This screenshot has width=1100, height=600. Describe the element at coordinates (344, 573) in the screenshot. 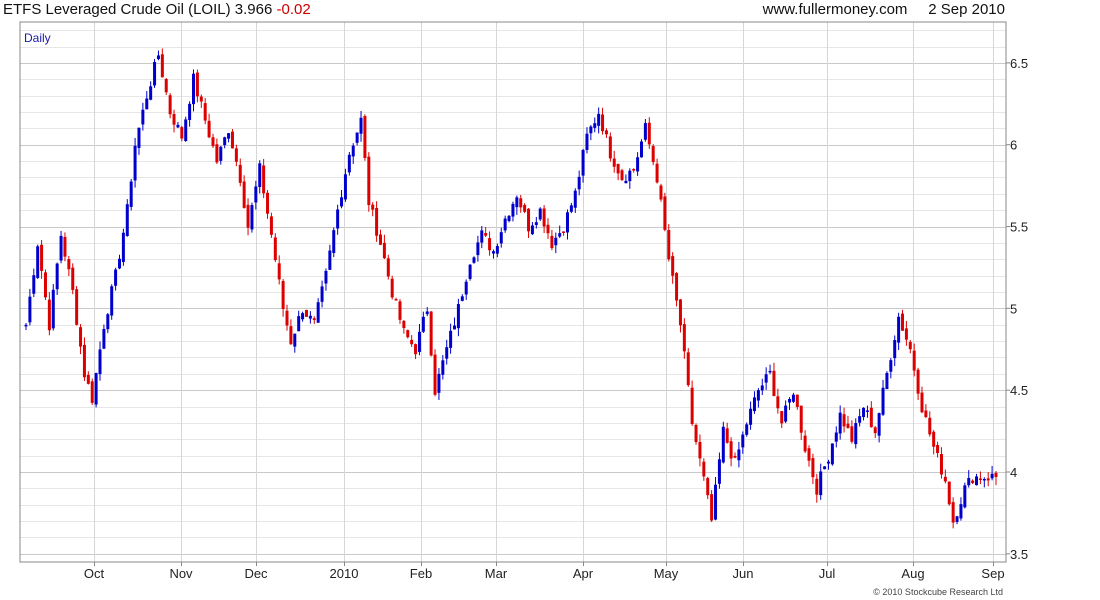

I see `x-tick-label: 2010` at that location.